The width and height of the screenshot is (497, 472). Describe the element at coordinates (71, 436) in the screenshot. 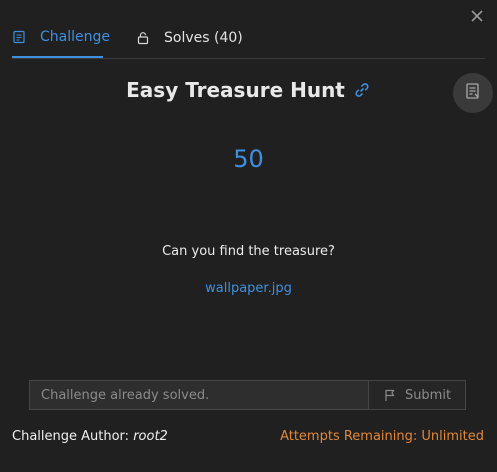

I see `author-label: Challenge Author:` at that location.